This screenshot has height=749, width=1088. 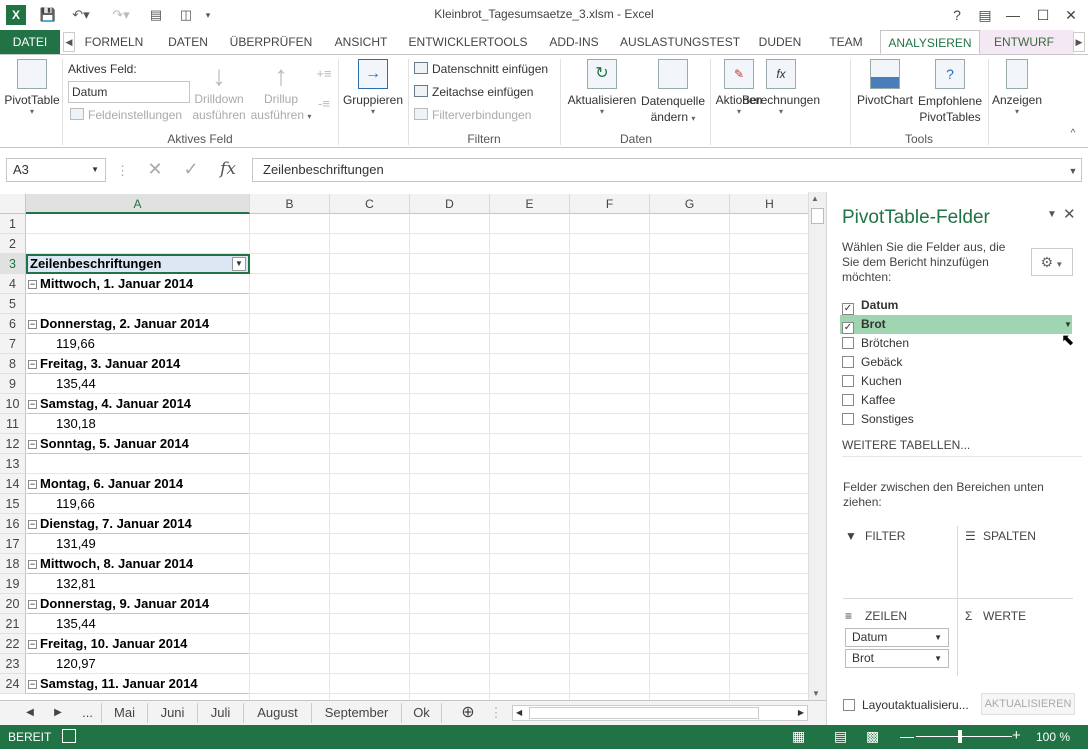 What do you see at coordinates (13, 344) in the screenshot?
I see `row-header-7: 7` at bounding box center [13, 344].